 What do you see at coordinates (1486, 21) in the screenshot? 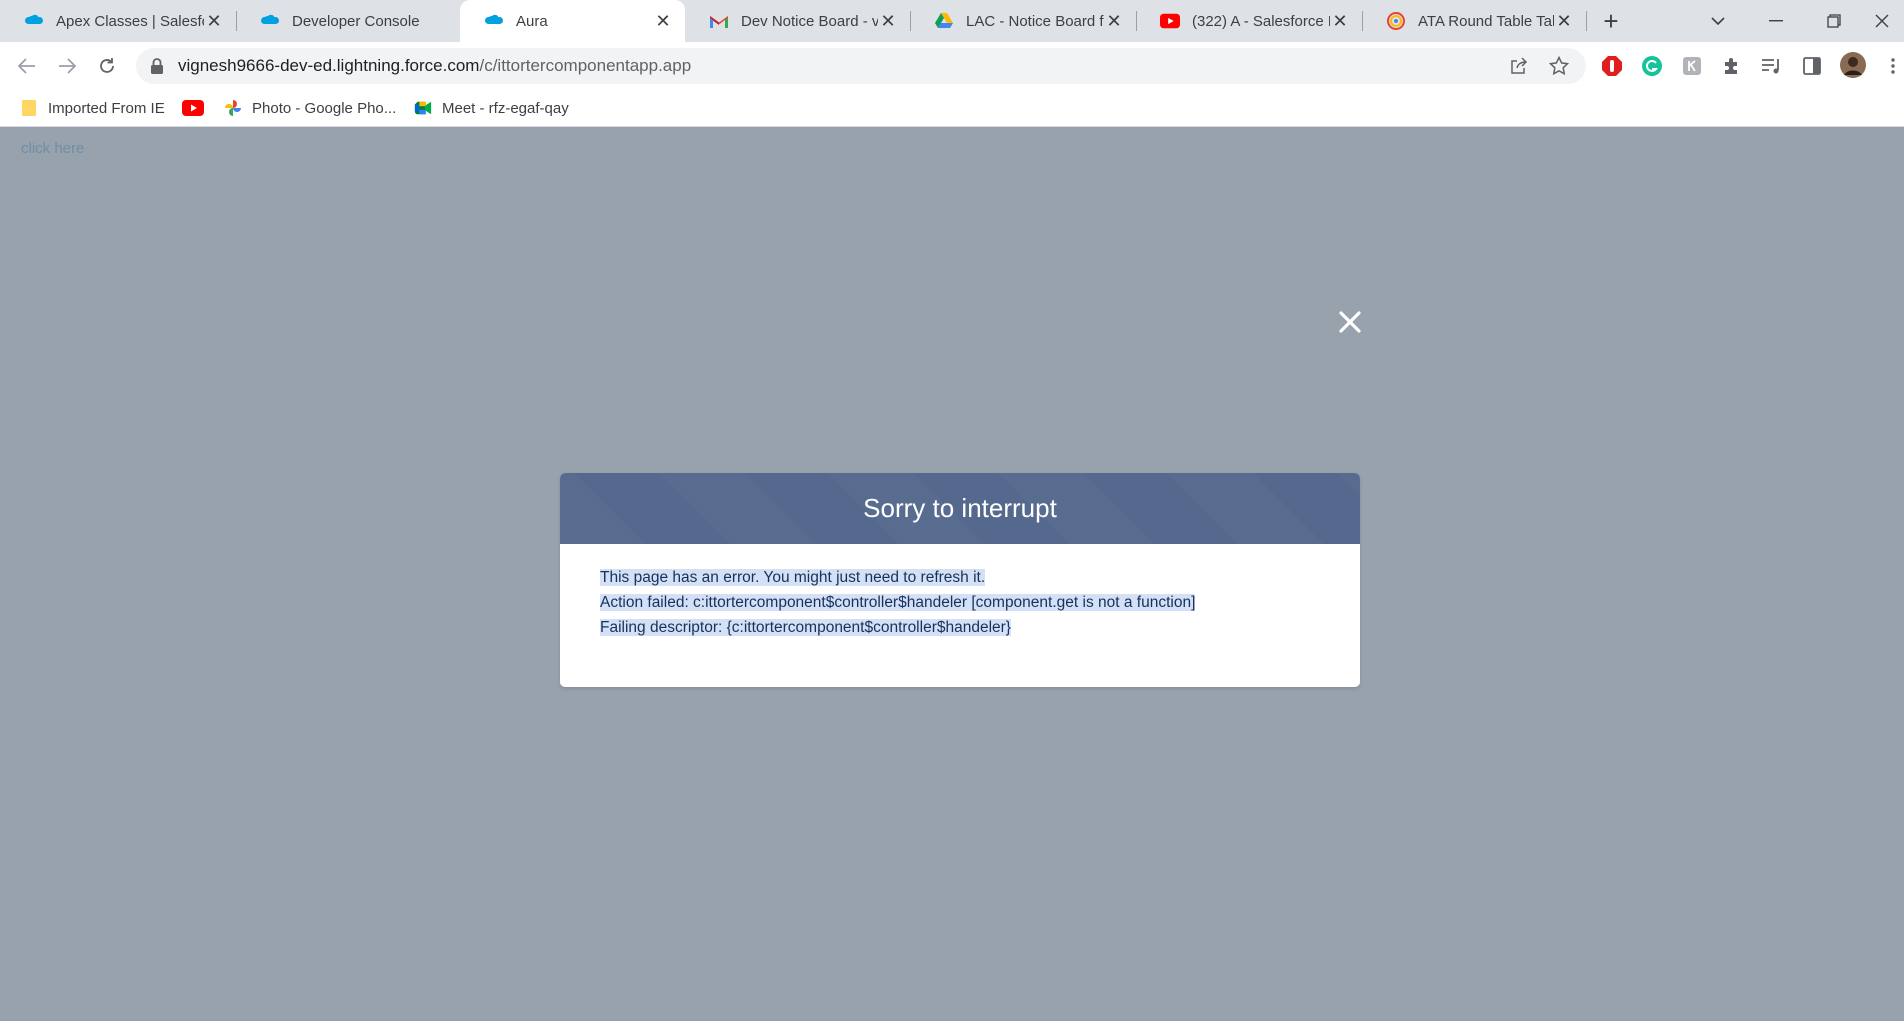
I see `tab-title: ATA Round Table Talk` at bounding box center [1486, 21].